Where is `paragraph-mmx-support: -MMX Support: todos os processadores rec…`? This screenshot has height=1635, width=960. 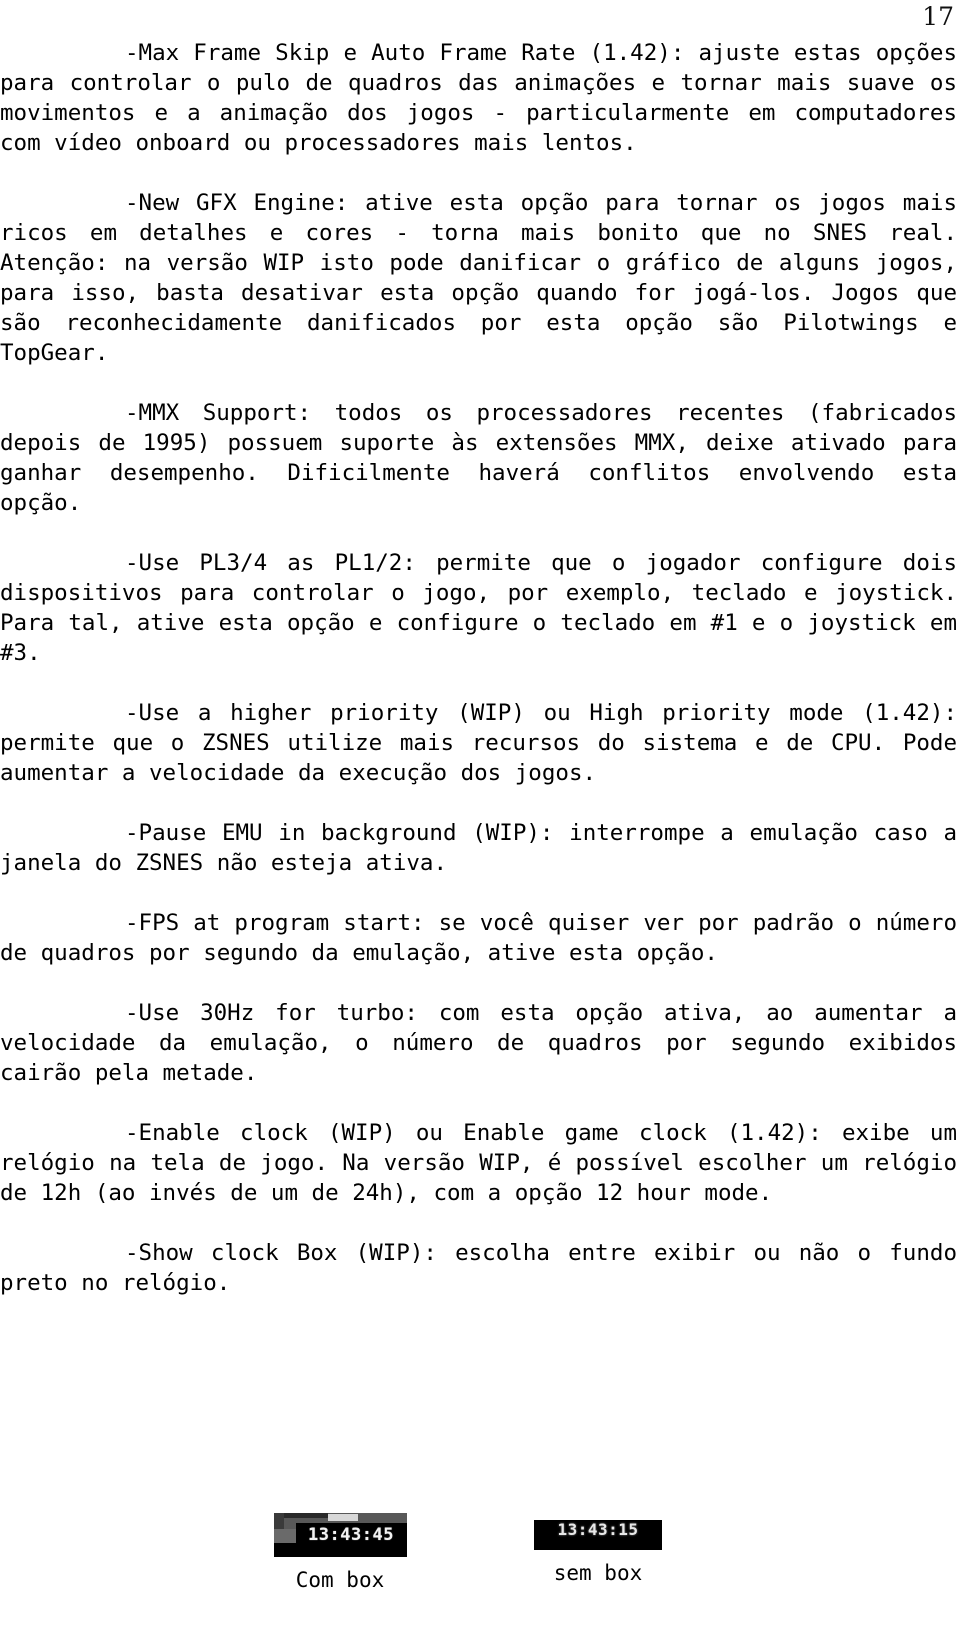
paragraph-mmx-support: -MMX Support: todos os processadores rec… is located at coordinates (478, 458).